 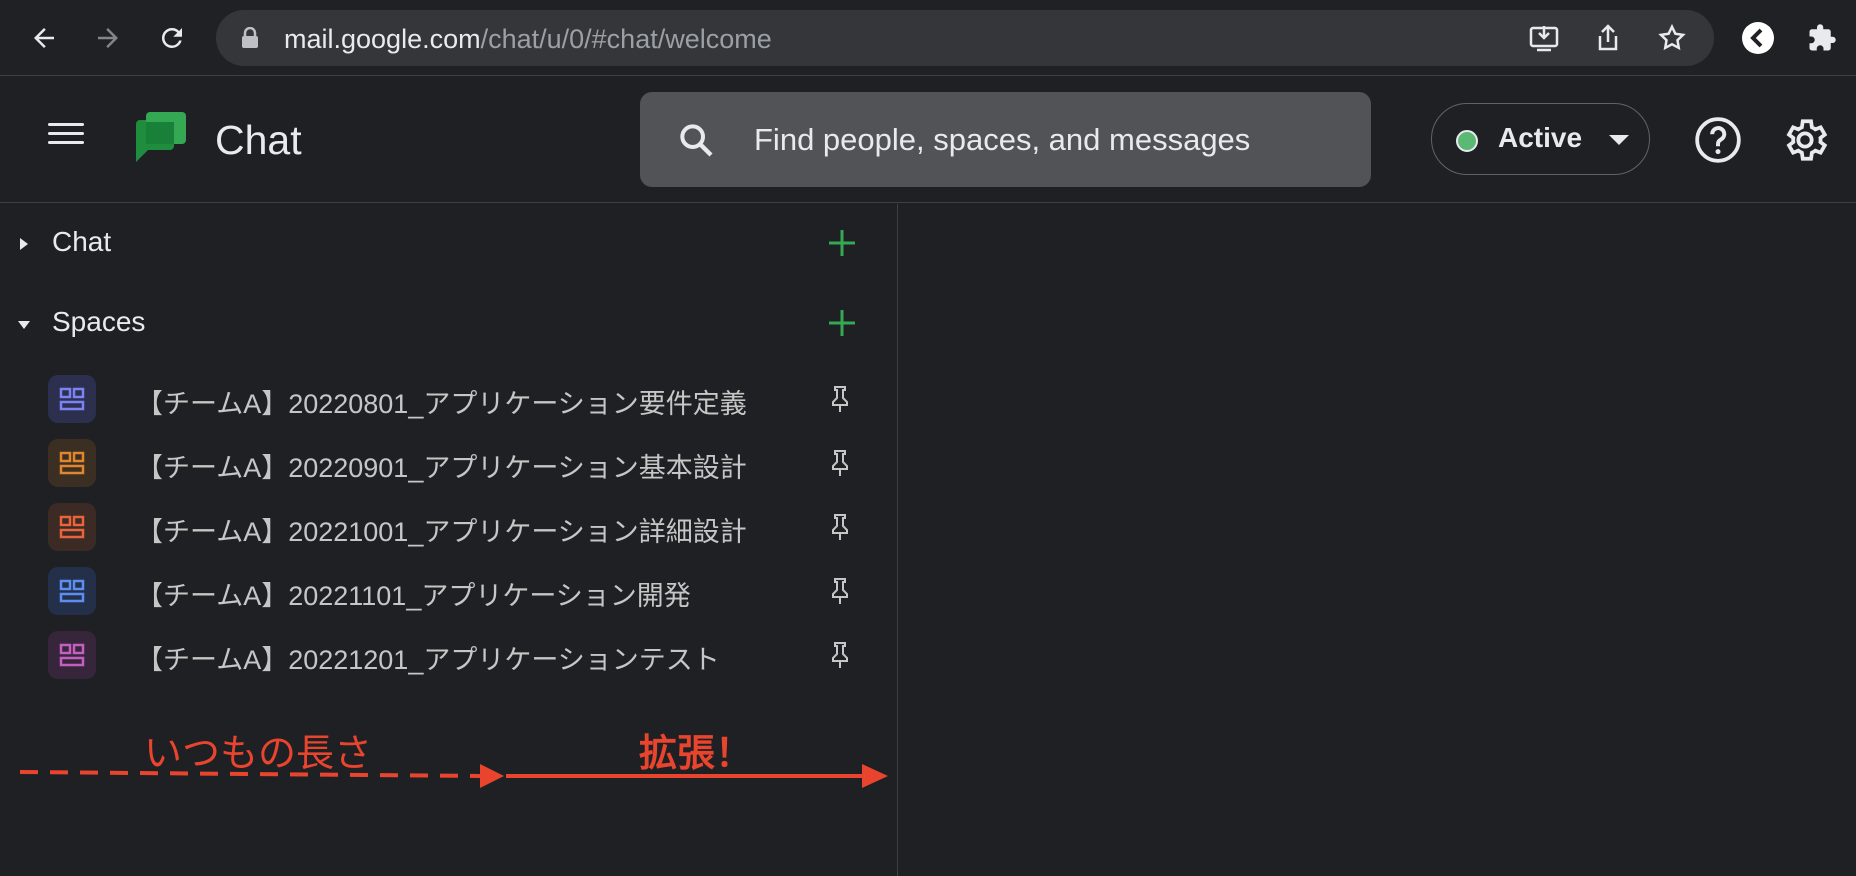 What do you see at coordinates (626, 39) in the screenshot?
I see `url-path: /chat/u/0/#chat/welcome` at bounding box center [626, 39].